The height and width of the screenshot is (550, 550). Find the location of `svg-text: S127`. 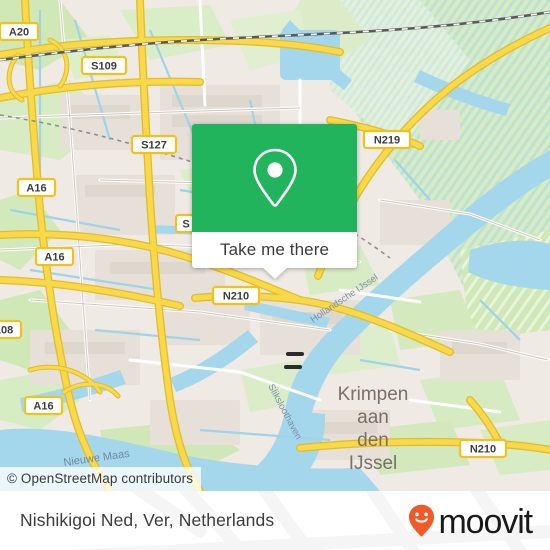

svg-text: S127 is located at coordinates (154, 146).